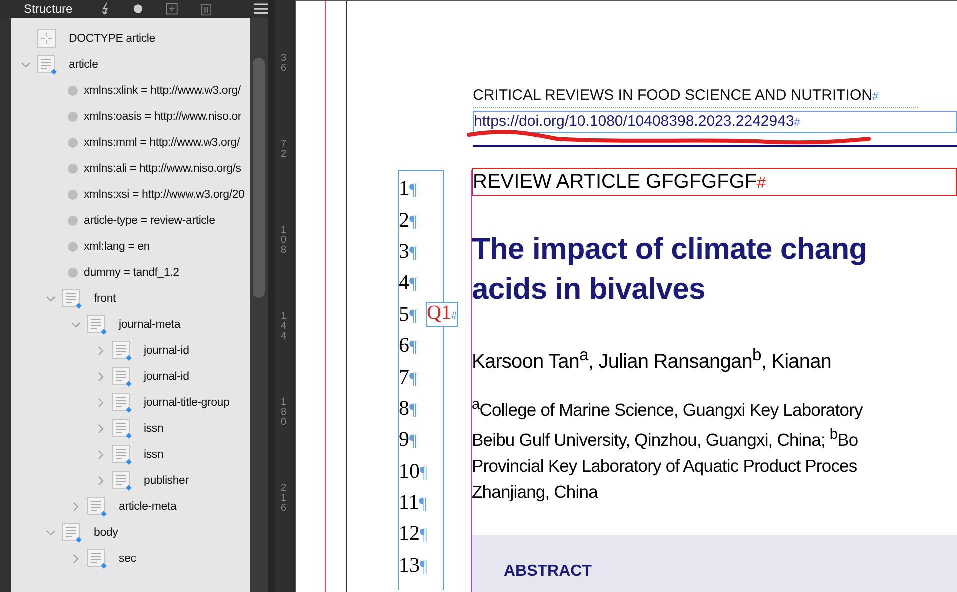 This screenshot has height=592, width=957. What do you see at coordinates (187, 403) in the screenshot?
I see `tree-item: journal-title-group` at bounding box center [187, 403].